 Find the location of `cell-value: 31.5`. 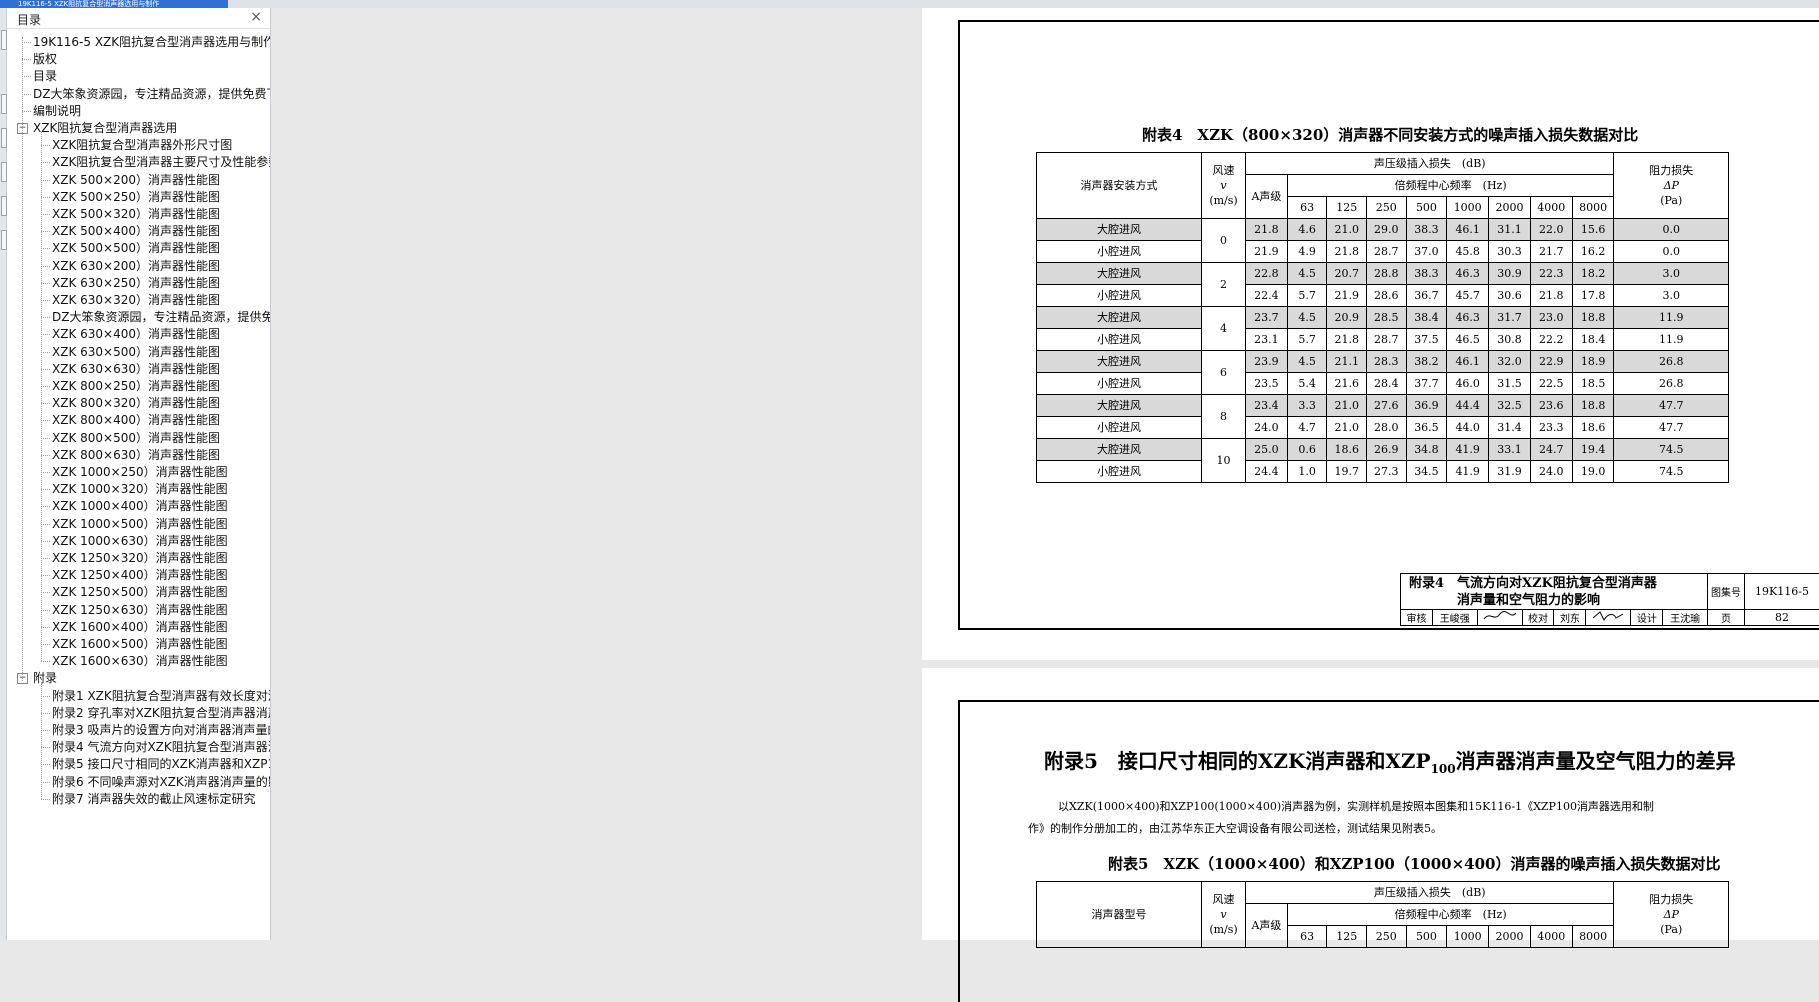

cell-value: 31.5 is located at coordinates (1510, 384).